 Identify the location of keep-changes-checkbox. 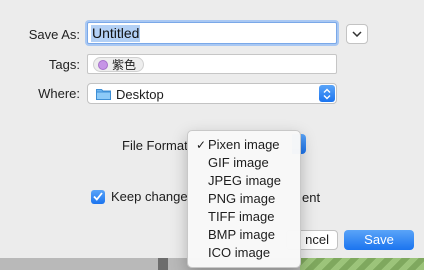
(98, 196).